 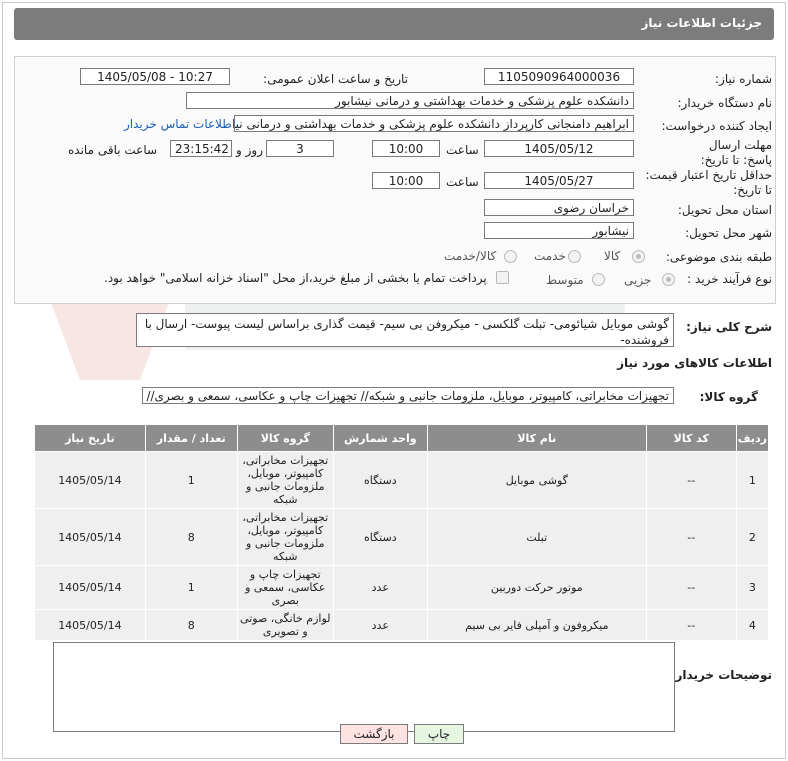 I want to click on cell-row: 4, so click(x=752, y=625).